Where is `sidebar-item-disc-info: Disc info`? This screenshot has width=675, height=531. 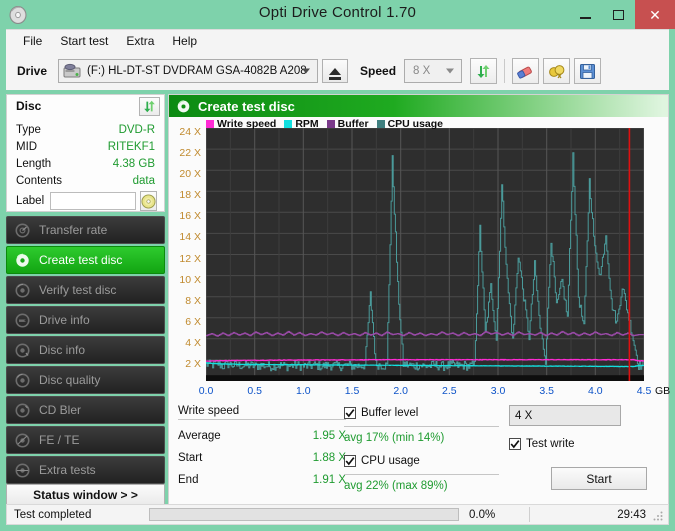
sidebar-item-disc-info: Disc info is located at coordinates (85, 350).